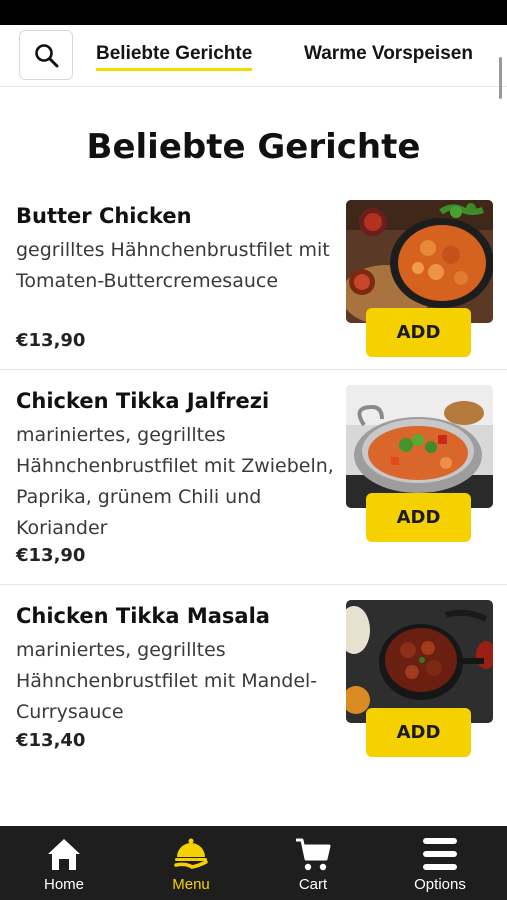 This screenshot has height=900, width=507. Describe the element at coordinates (51, 740) in the screenshot. I see `dish-price: €13,40` at that location.